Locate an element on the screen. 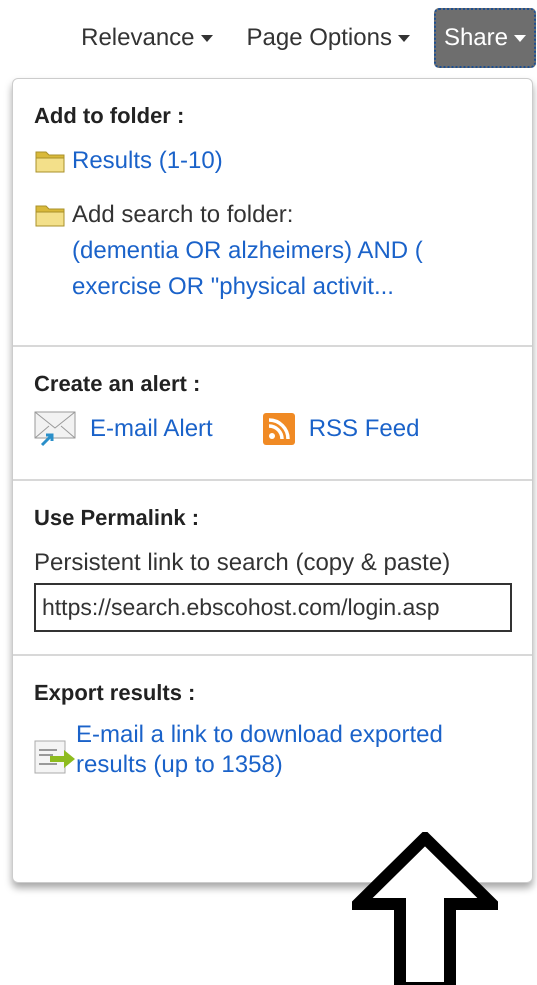  section-heading: Create an alert : is located at coordinates (118, 384).